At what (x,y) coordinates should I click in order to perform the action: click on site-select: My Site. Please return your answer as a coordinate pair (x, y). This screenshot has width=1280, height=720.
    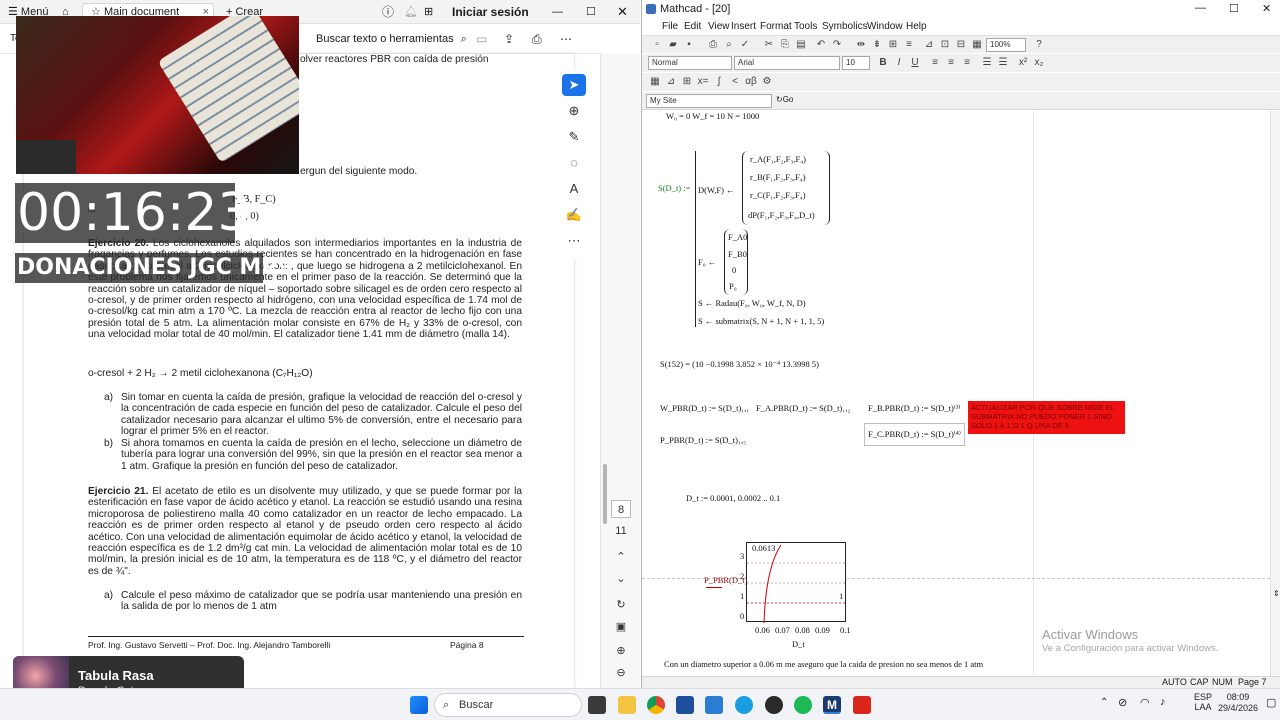
    Looking at the image, I should click on (709, 101).